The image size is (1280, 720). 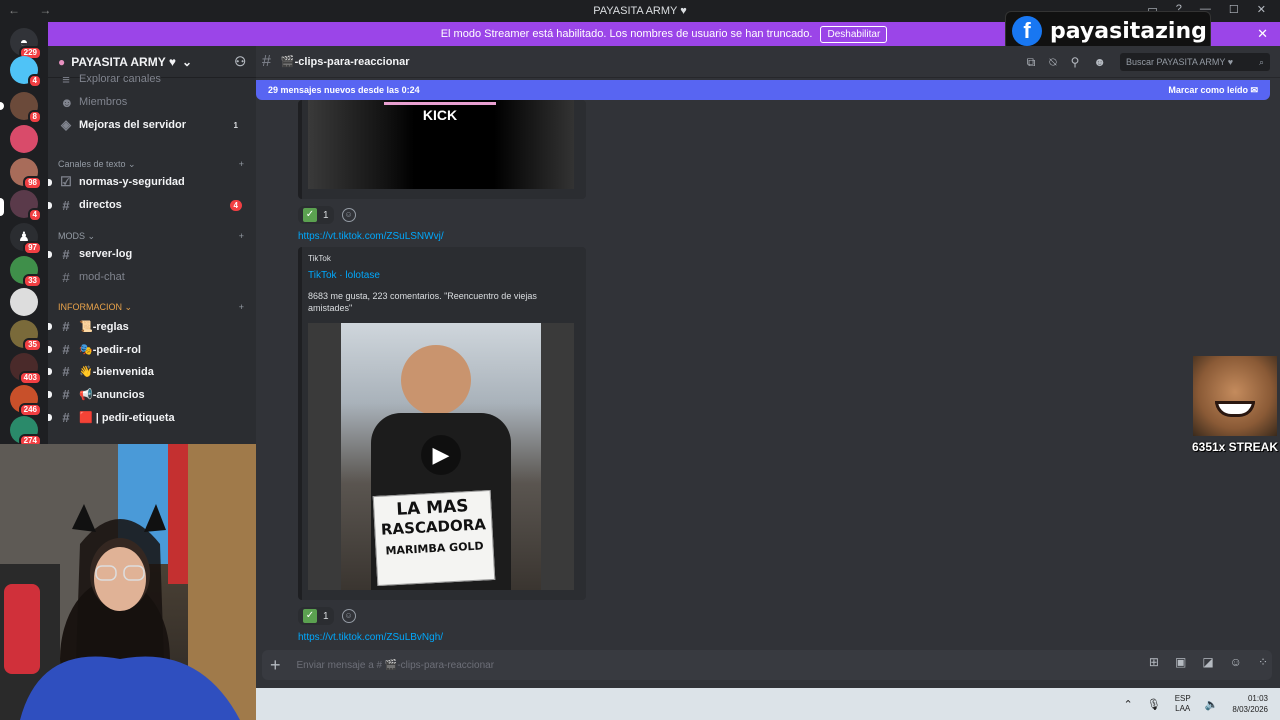 I want to click on mute-bell-icon: ⍉, so click(x=1052, y=62).